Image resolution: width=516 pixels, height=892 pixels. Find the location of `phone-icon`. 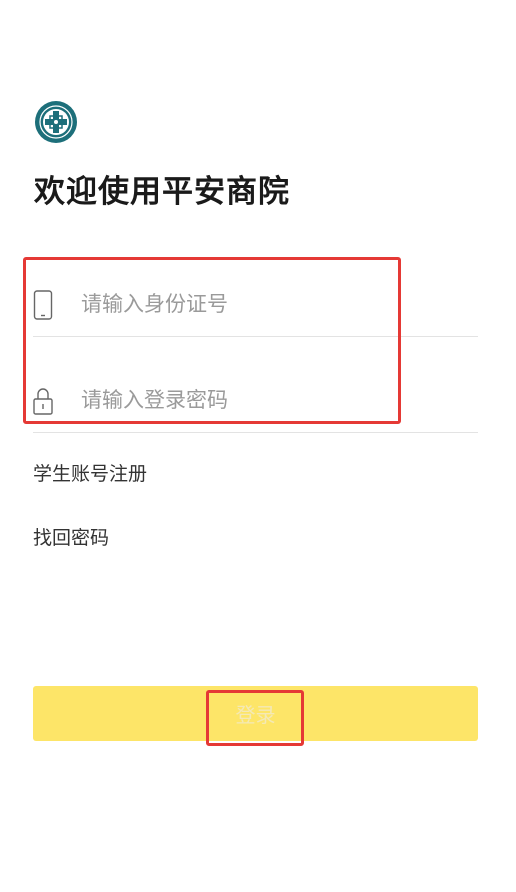

phone-icon is located at coordinates (43, 305).